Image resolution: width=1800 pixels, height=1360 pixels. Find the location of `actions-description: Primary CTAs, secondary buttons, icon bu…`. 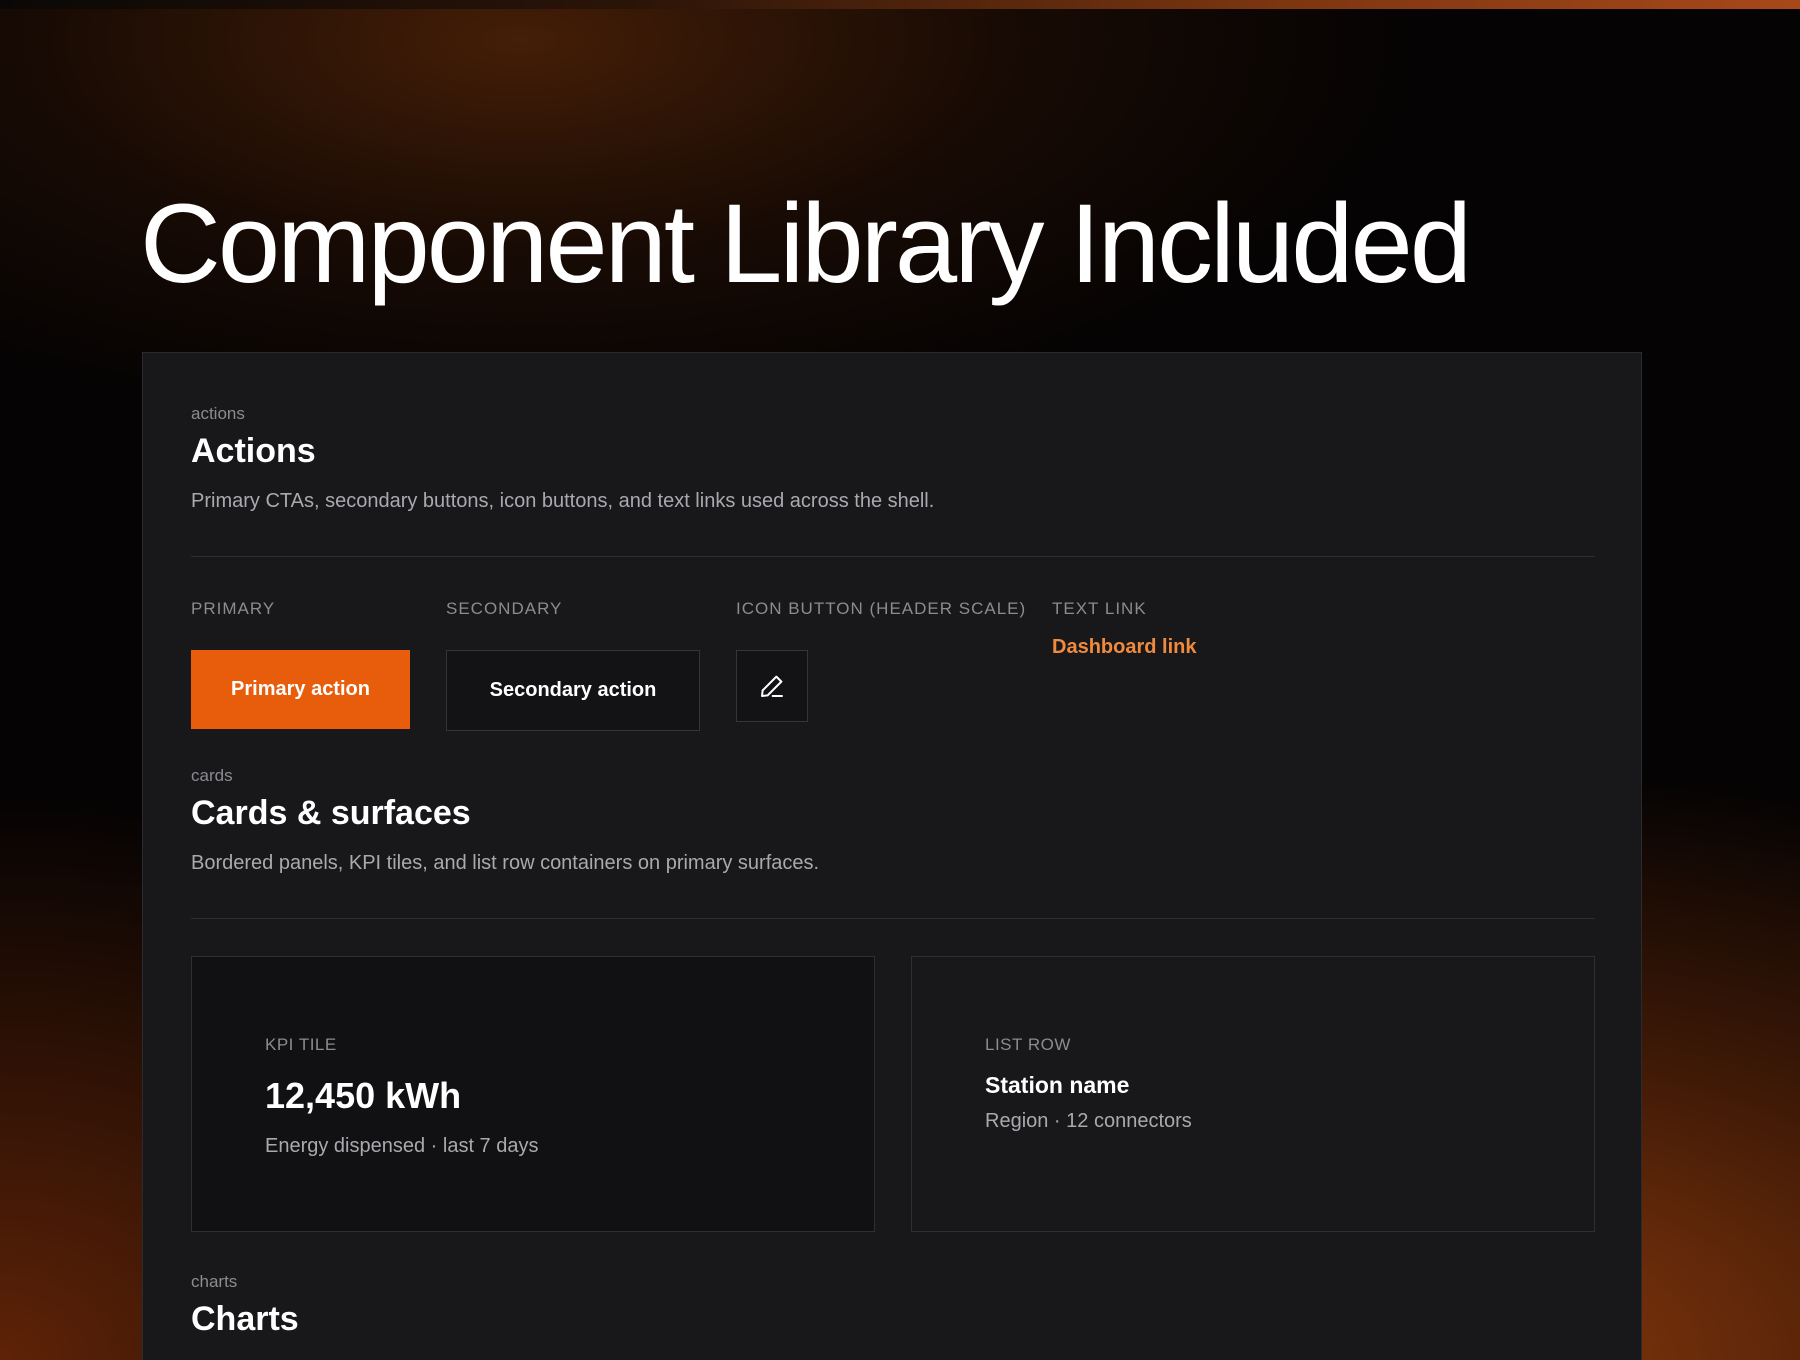

actions-description: Primary CTAs, secondary buttons, icon bu… is located at coordinates (563, 501).